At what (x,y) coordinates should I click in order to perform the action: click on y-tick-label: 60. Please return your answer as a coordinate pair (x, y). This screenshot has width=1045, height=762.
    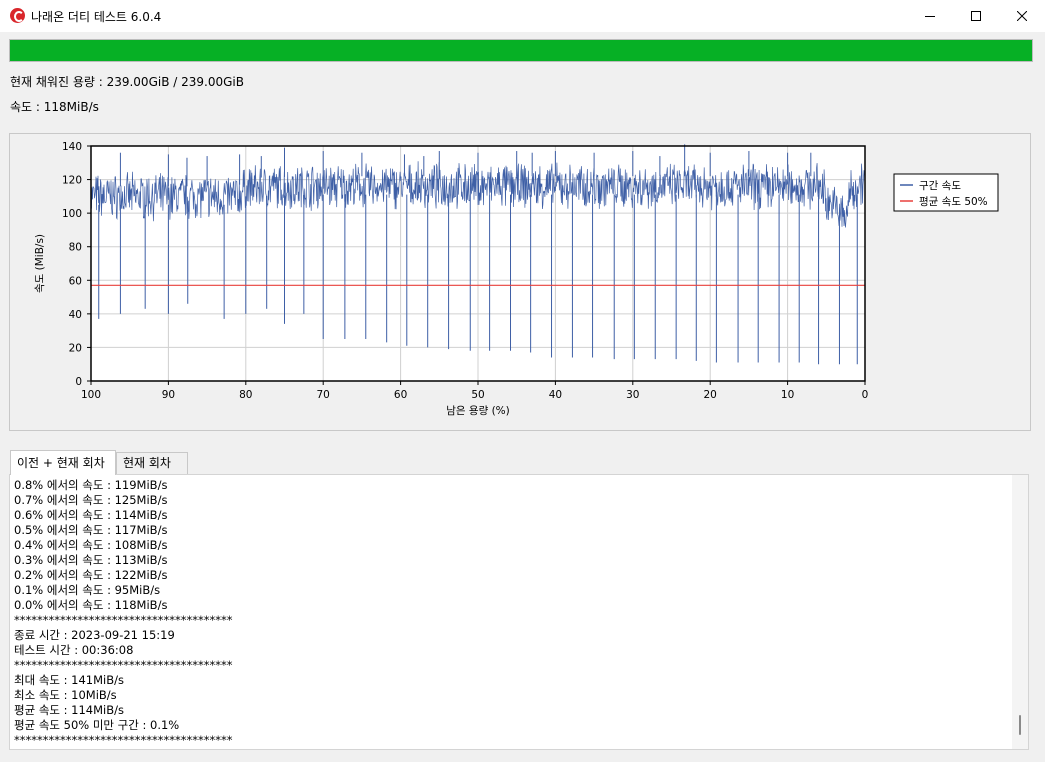
    Looking at the image, I should click on (75, 281).